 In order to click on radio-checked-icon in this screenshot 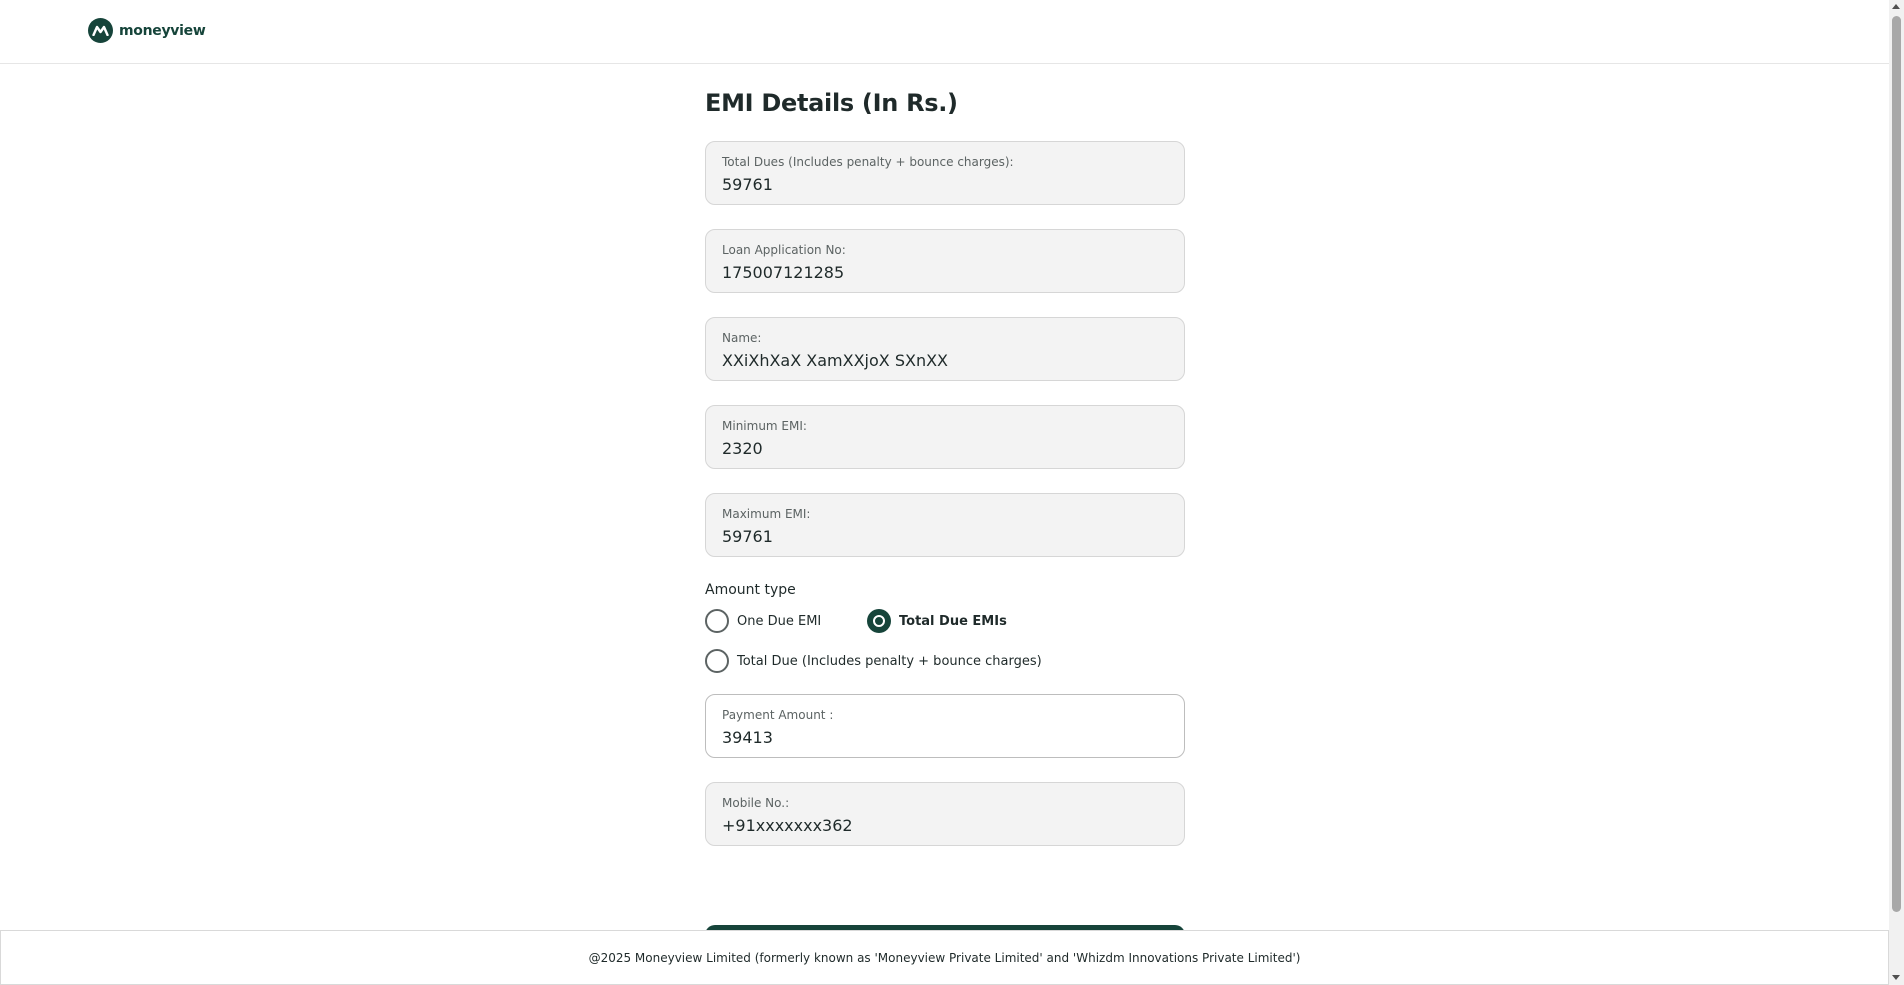, I will do `click(879, 621)`.